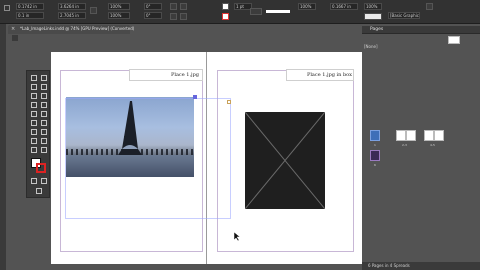  What do you see at coordinates (43, 149) in the screenshot?
I see `zoom-tool-icon` at bounding box center [43, 149].